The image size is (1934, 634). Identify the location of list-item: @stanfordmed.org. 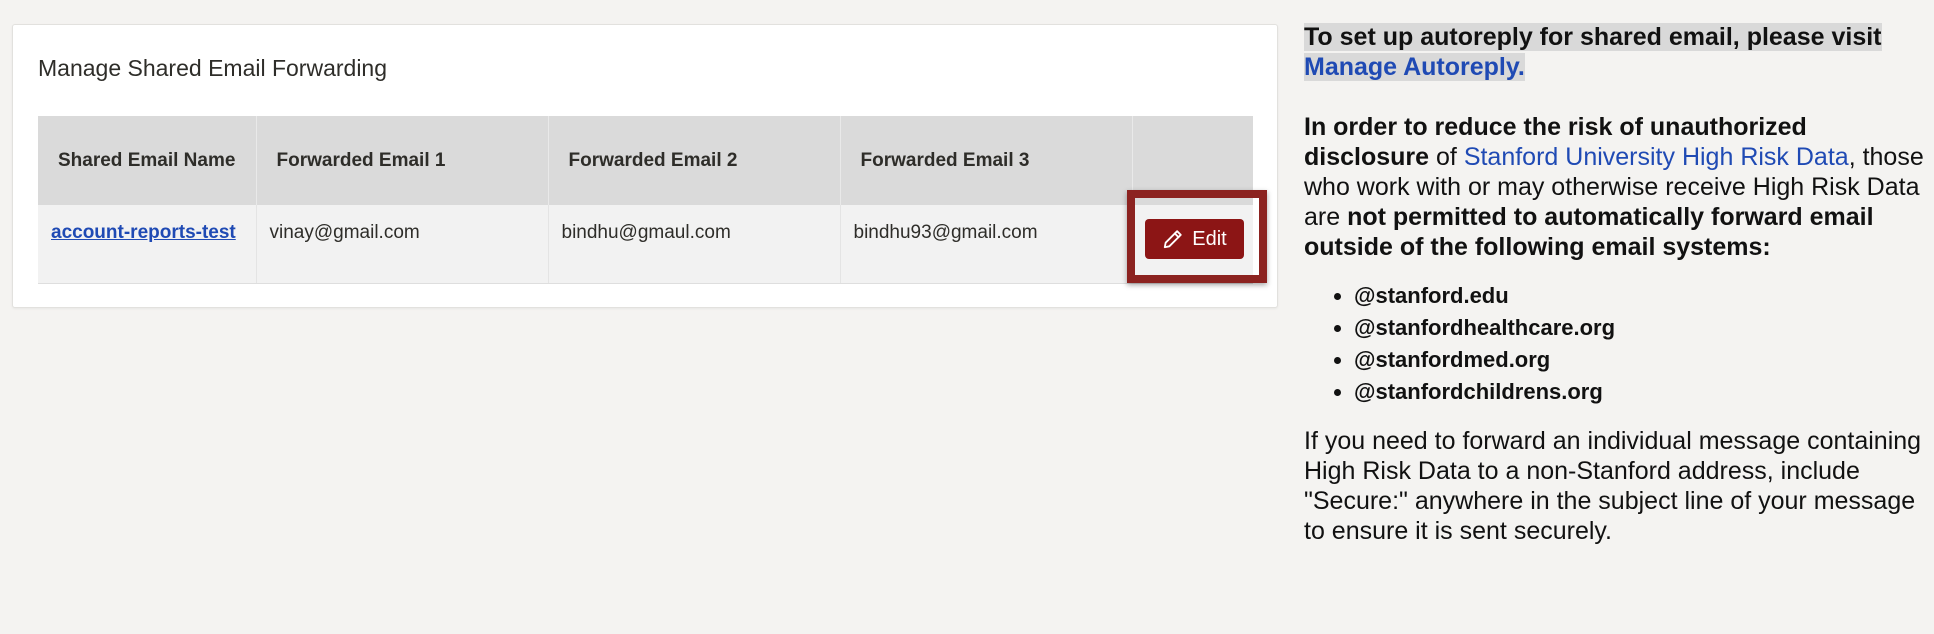
(1644, 360).